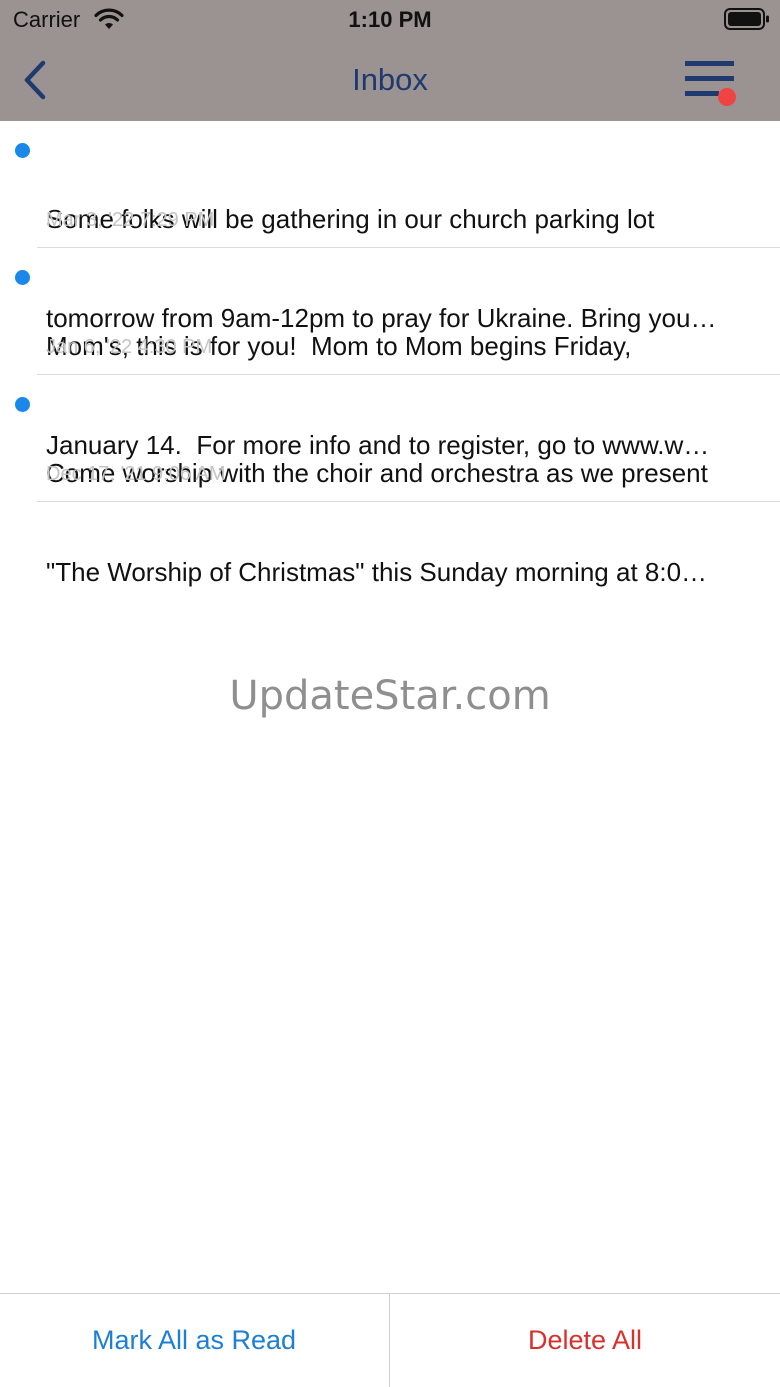 Image resolution: width=780 pixels, height=1387 pixels. I want to click on page-title: Inbox, so click(390, 79).